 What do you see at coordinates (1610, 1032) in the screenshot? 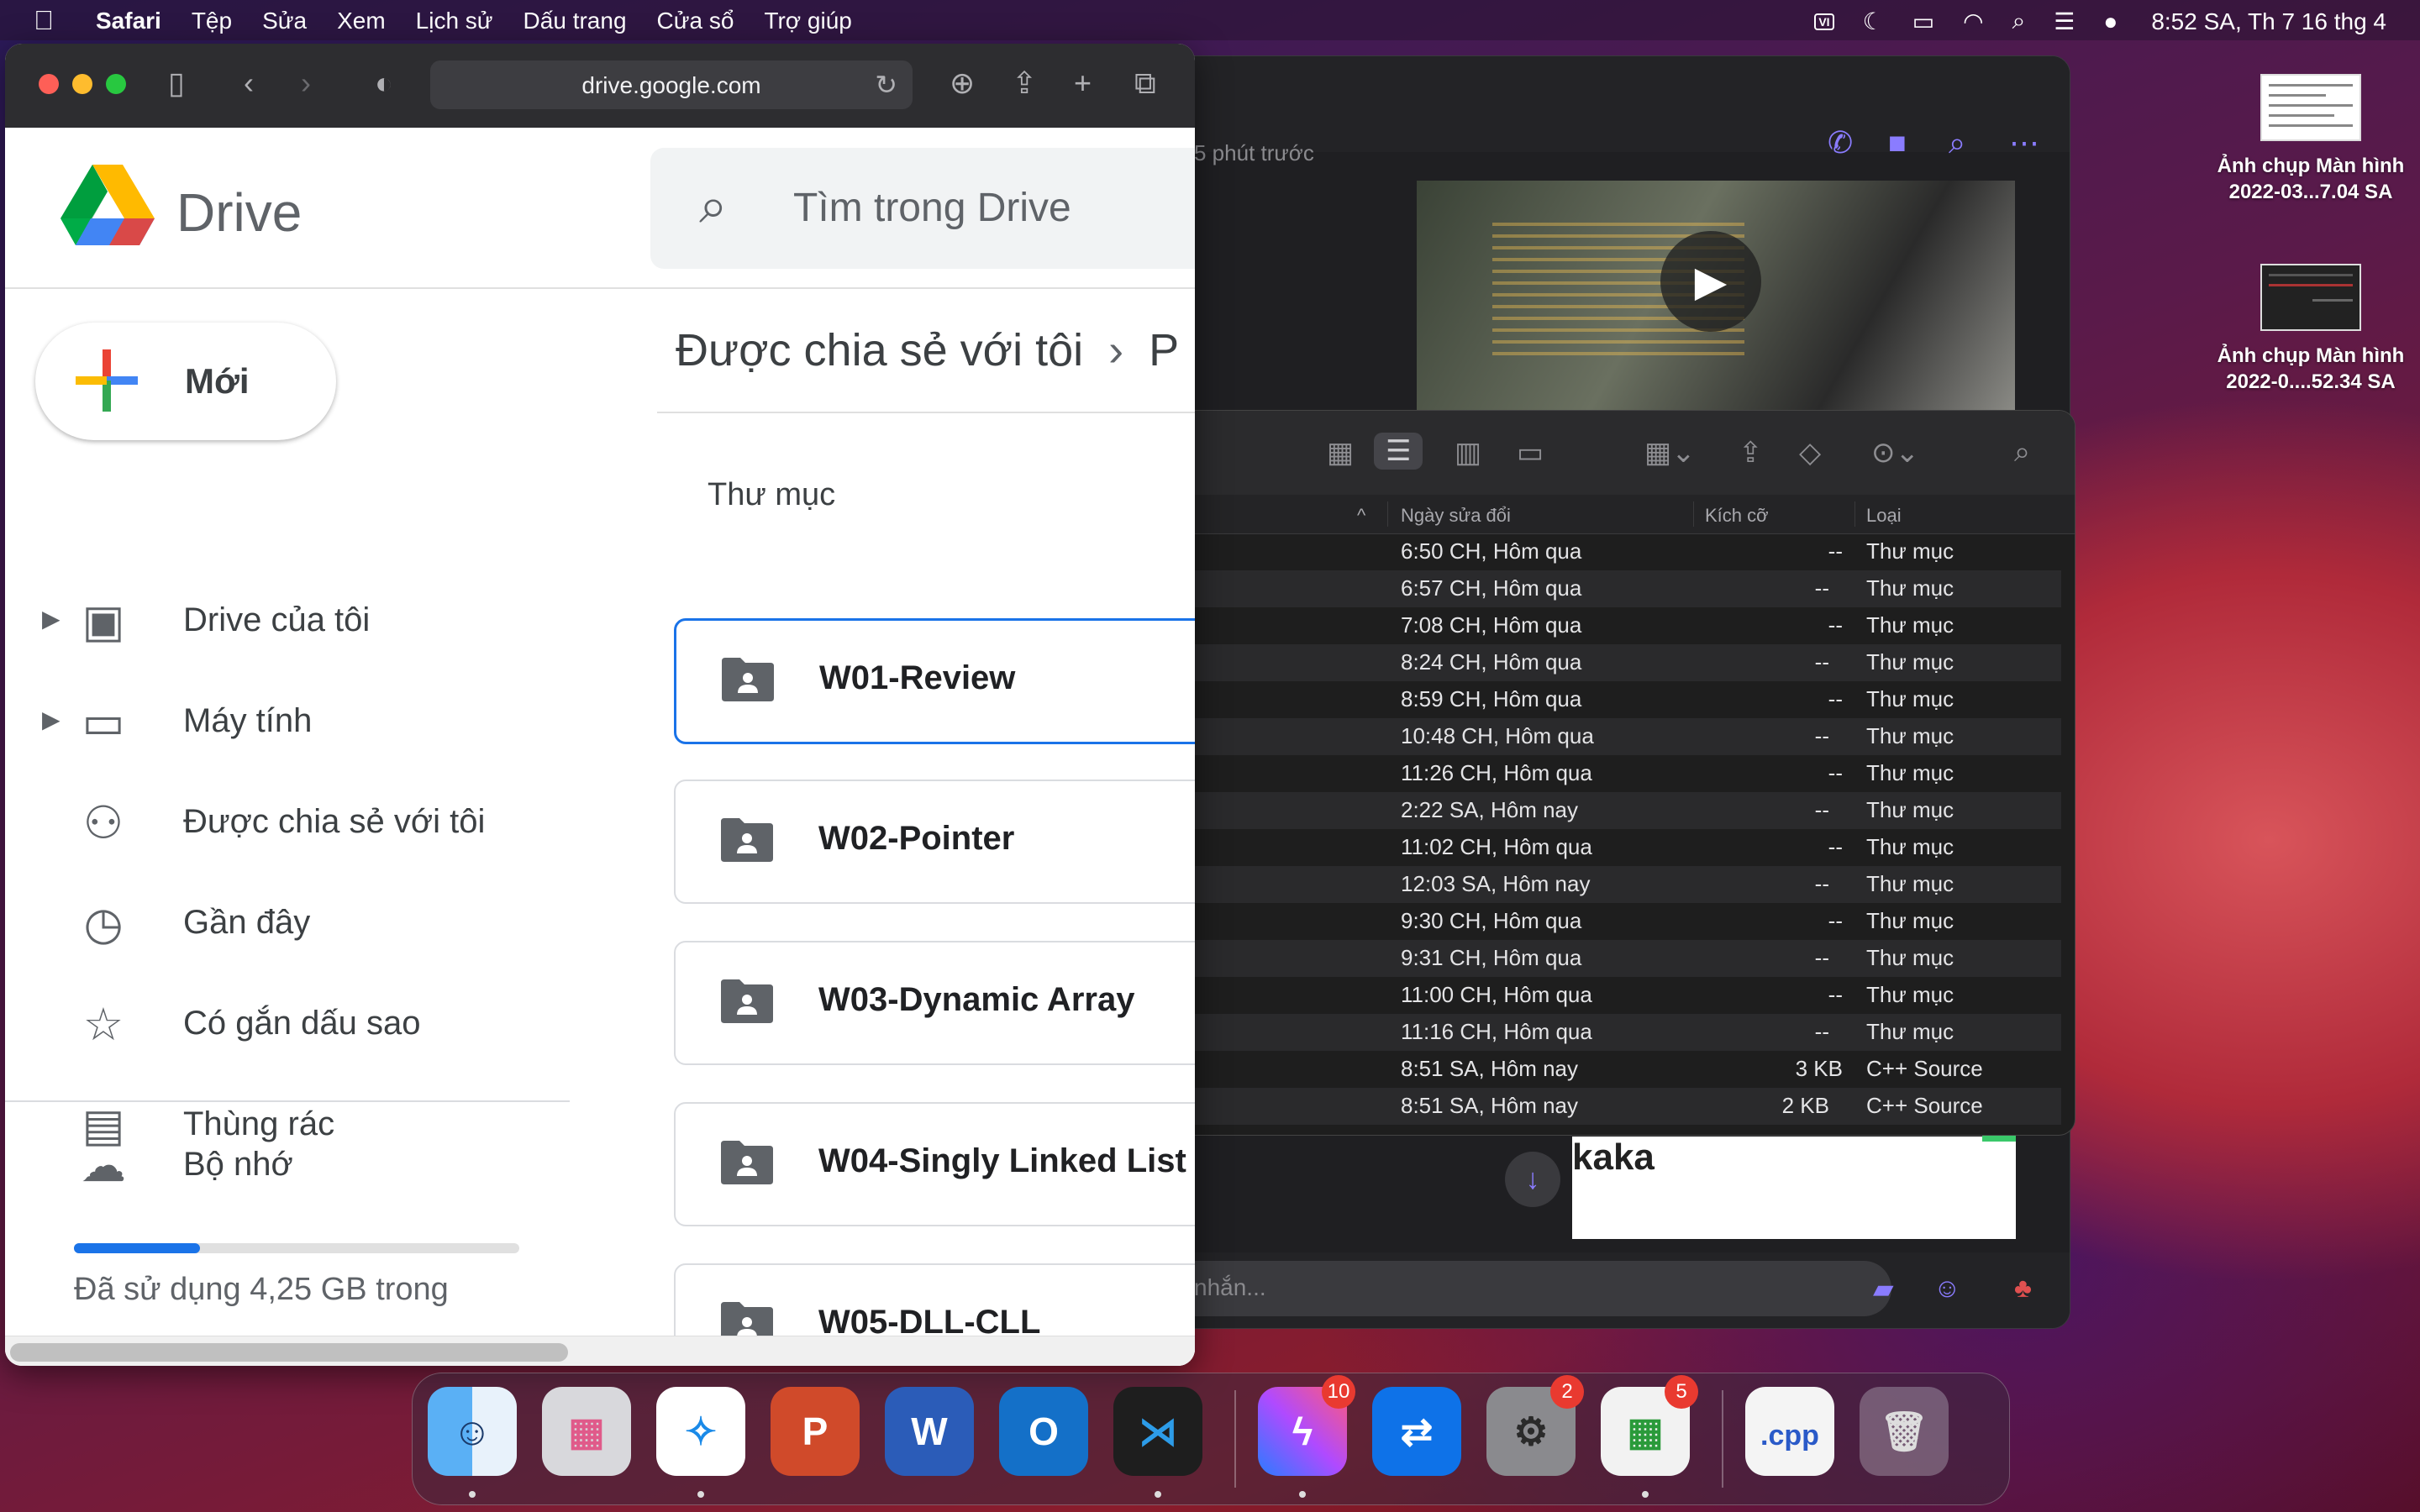
I see `list-item: 11:16 CH, Hôm qua -- Thư mục` at bounding box center [1610, 1032].